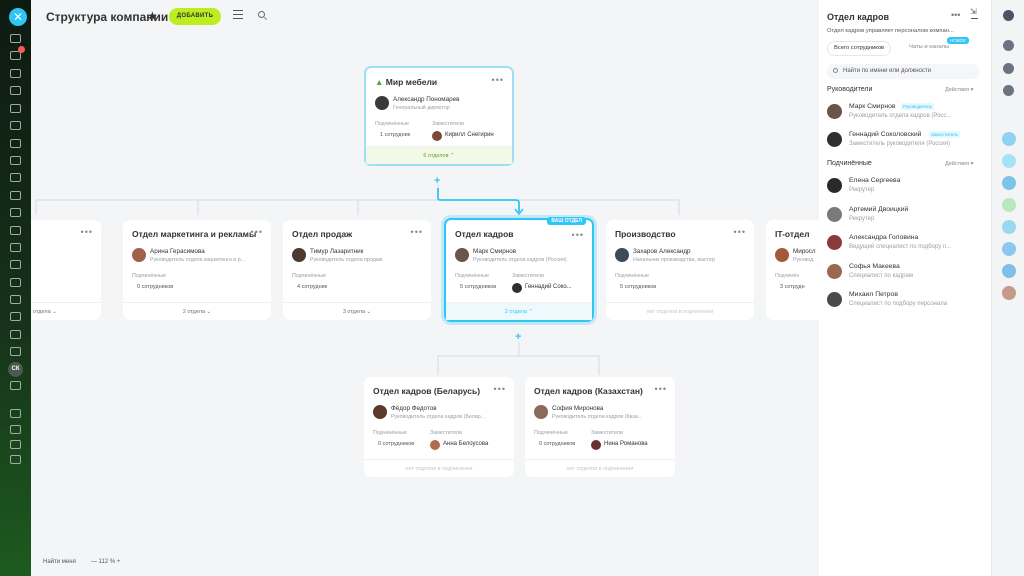 The image size is (1024, 576). What do you see at coordinates (15, 125) in the screenshot?
I see `docs-icon` at bounding box center [15, 125].